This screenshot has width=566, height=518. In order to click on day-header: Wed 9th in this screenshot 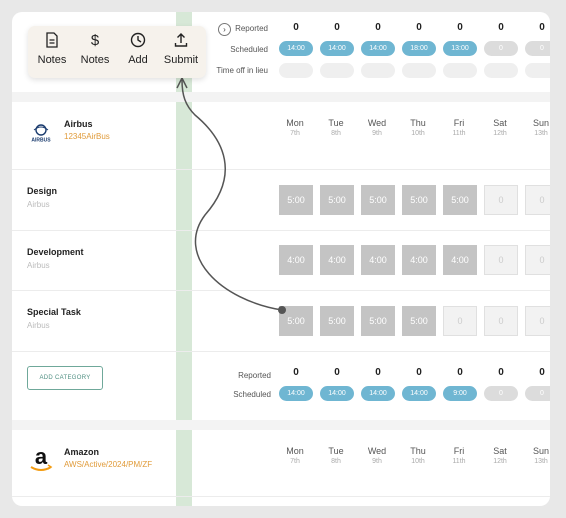, I will do `click(377, 455)`.